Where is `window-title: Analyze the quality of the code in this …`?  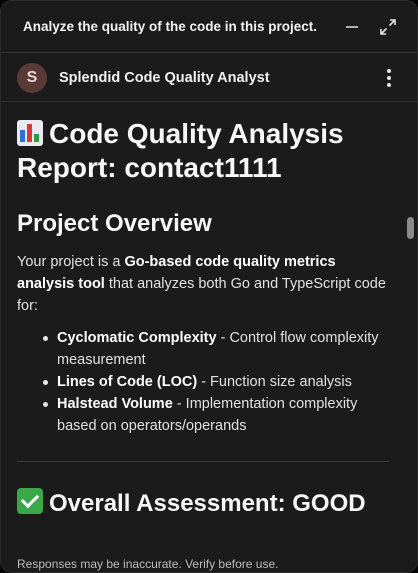 window-title: Analyze the quality of the code in this … is located at coordinates (170, 26).